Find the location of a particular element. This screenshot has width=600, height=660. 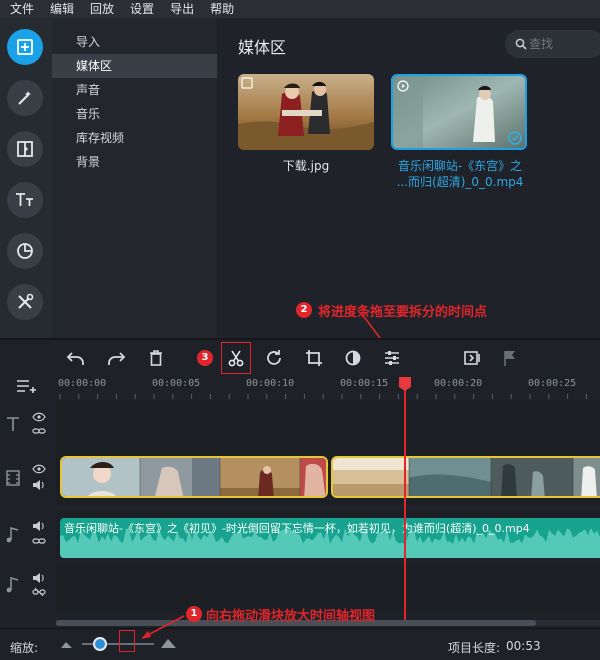

media-item-image-label: 下载.jpg is located at coordinates (306, 166).